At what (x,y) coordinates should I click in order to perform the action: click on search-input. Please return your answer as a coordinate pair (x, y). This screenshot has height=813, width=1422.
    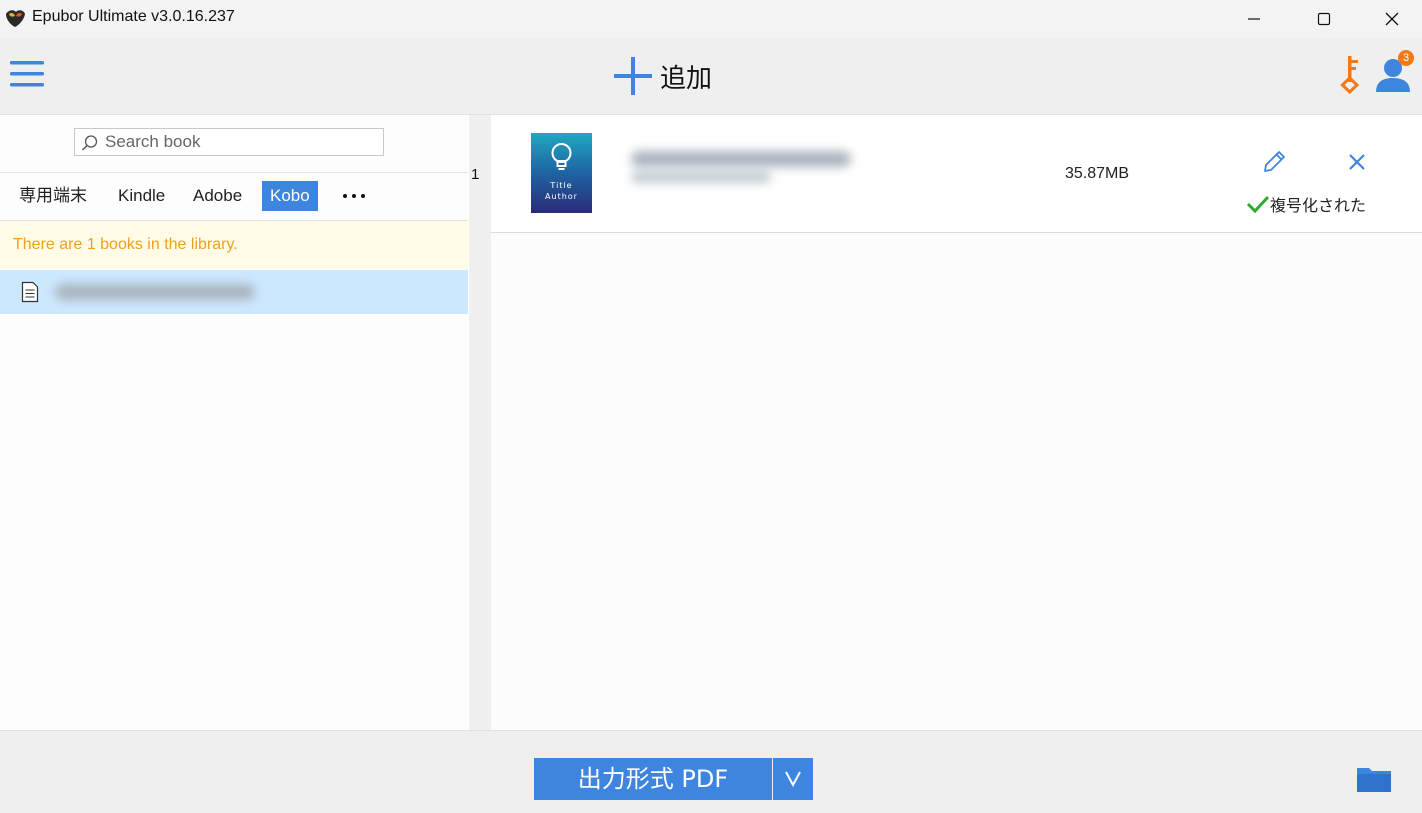
    Looking at the image, I should click on (240, 142).